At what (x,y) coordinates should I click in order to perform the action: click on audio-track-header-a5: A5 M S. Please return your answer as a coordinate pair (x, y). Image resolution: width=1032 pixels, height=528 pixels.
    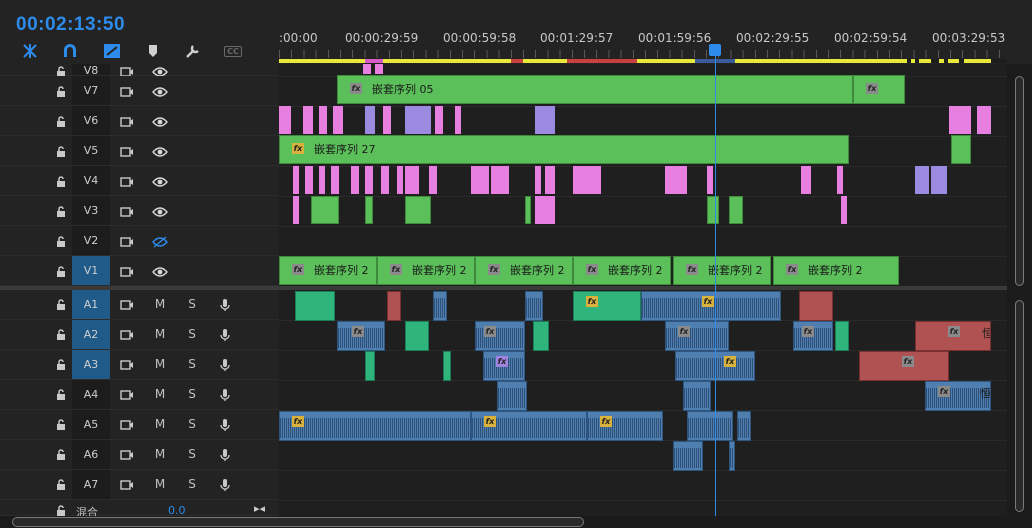
    Looking at the image, I should click on (139, 425).